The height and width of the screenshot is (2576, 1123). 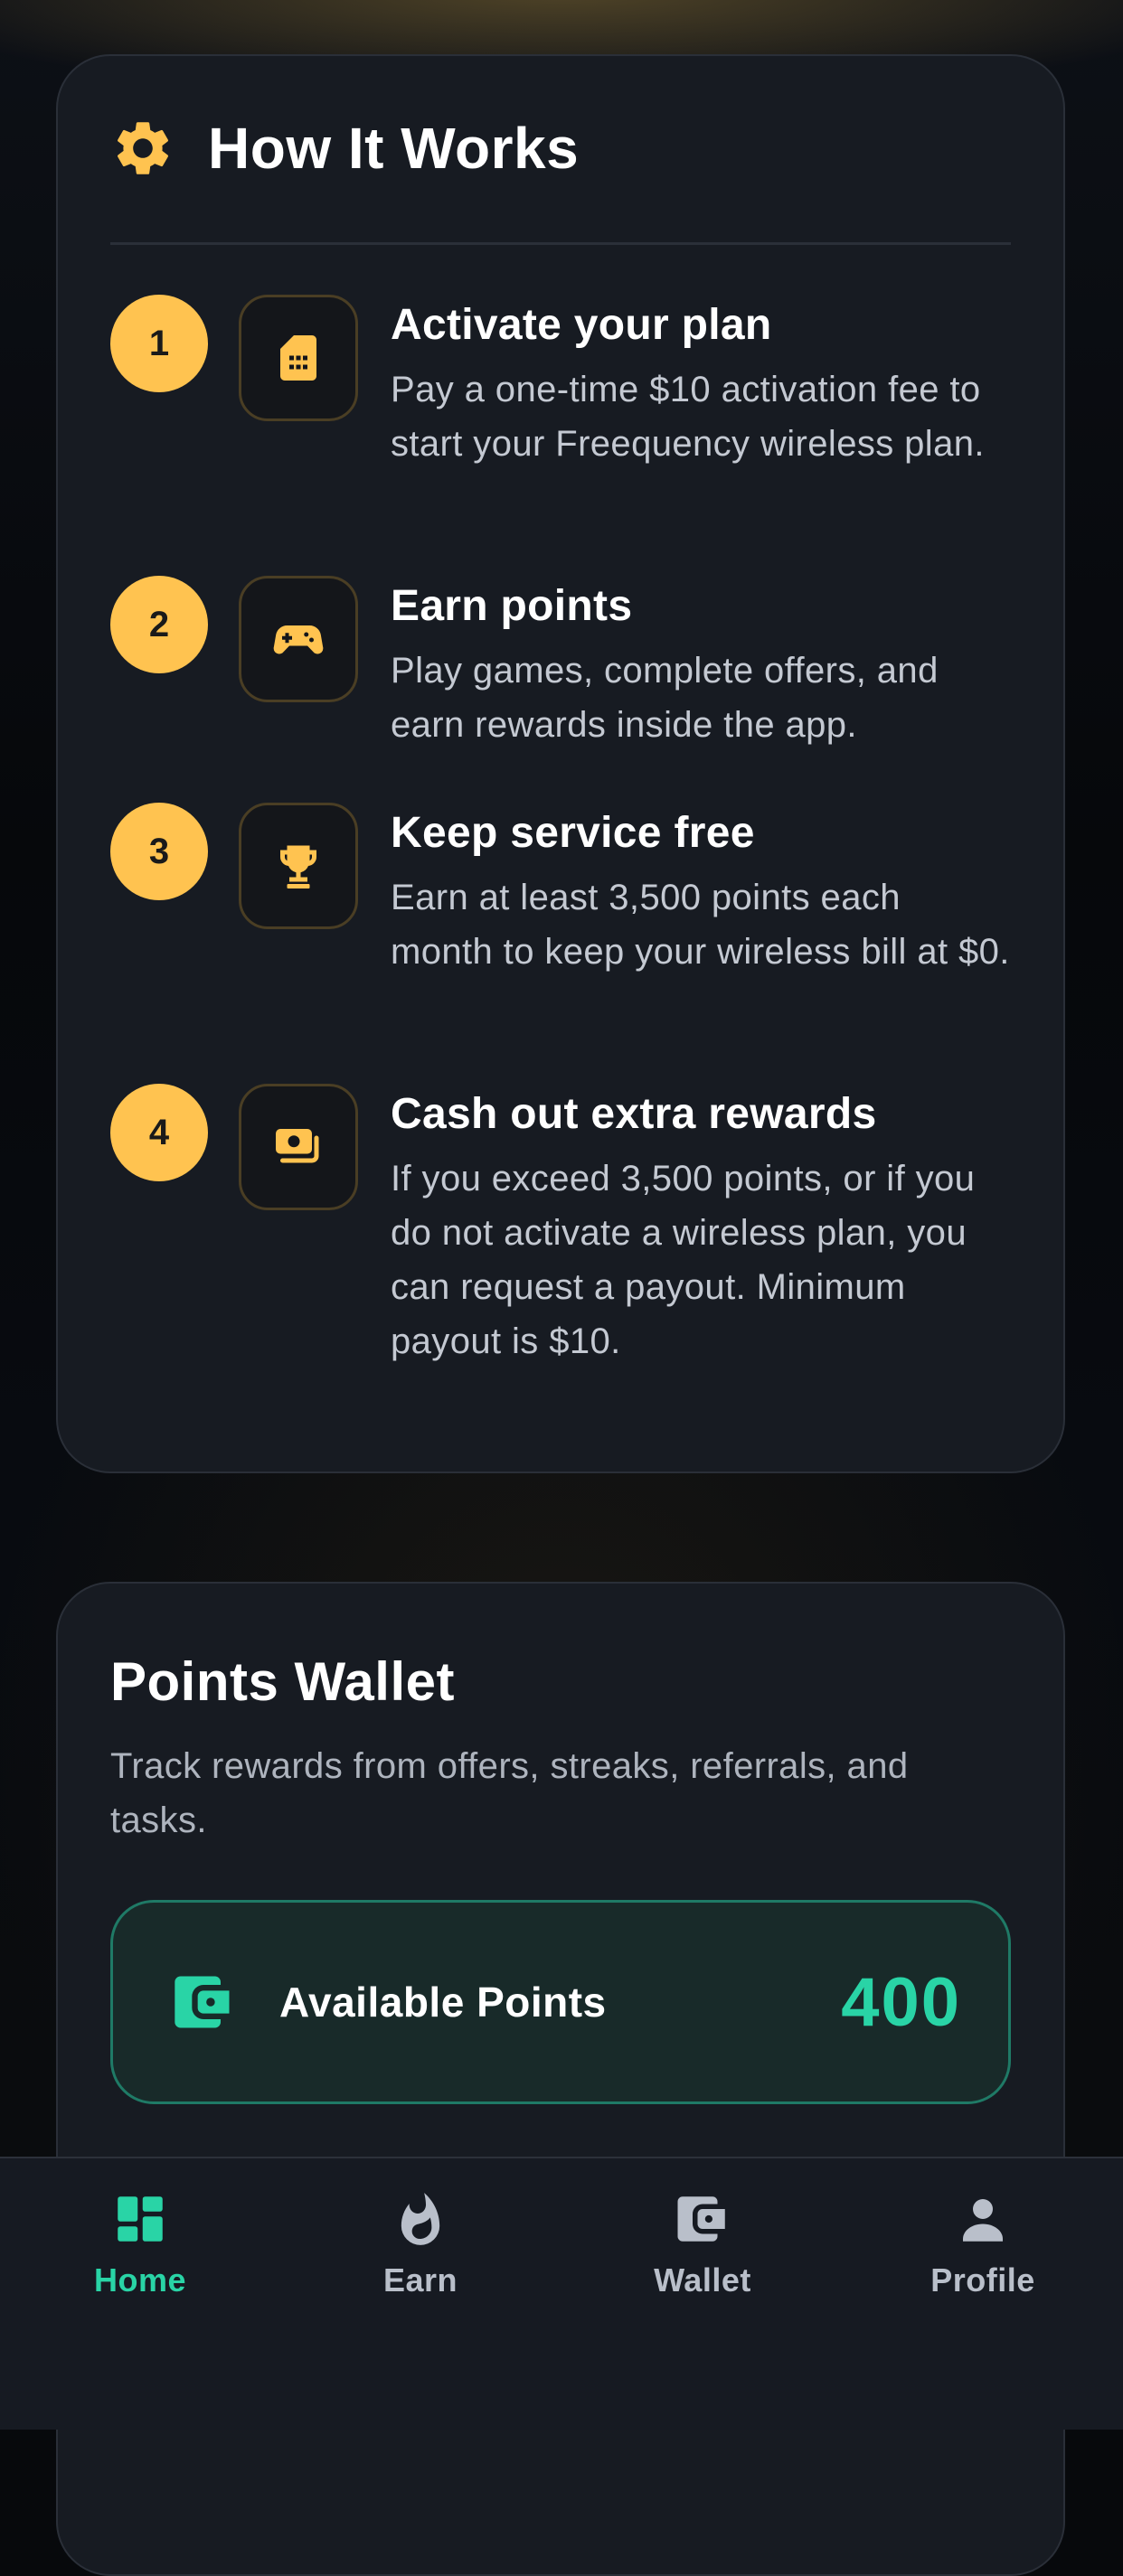 I want to click on dashboard-icon, so click(x=140, y=2219).